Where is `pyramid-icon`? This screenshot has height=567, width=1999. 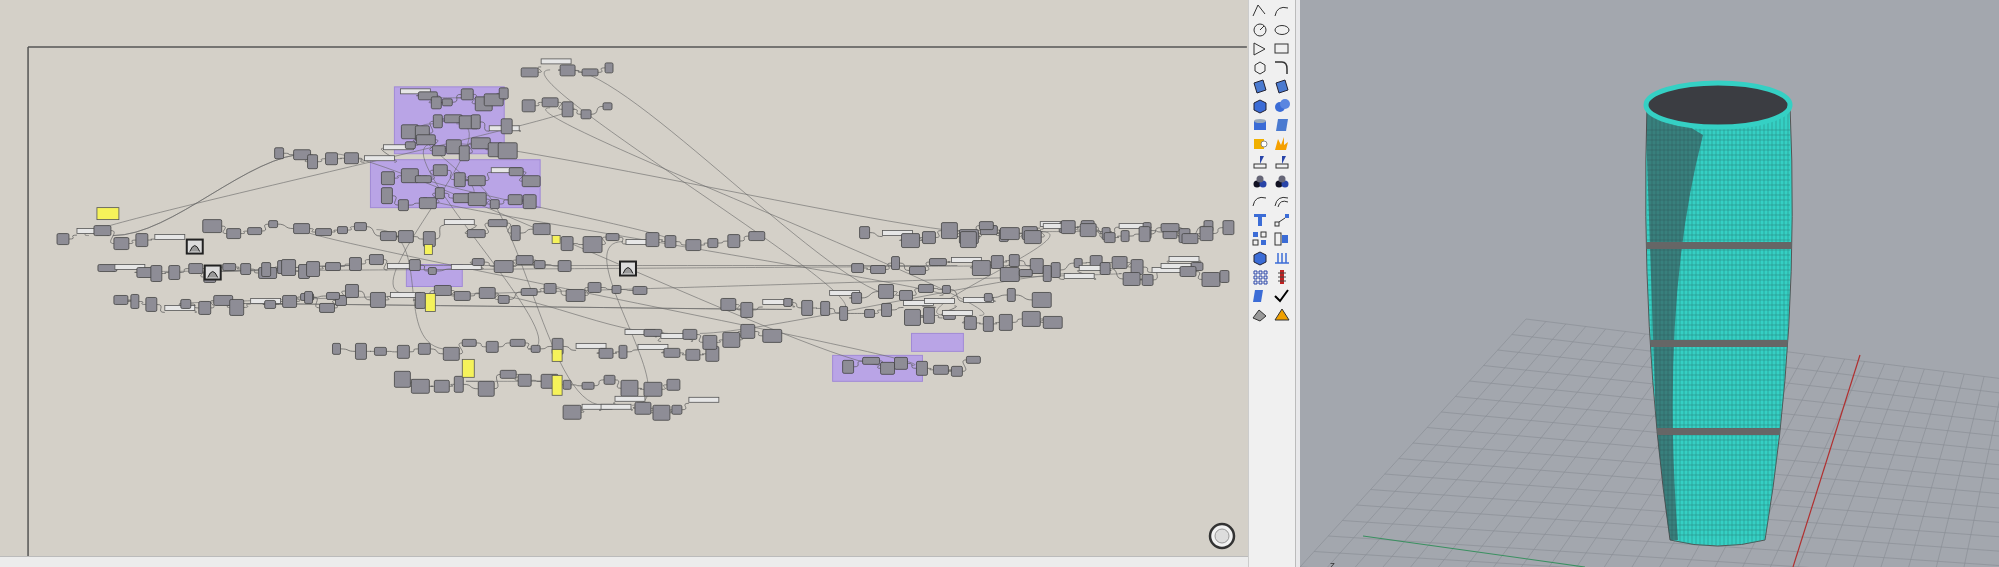 pyramid-icon is located at coordinates (1282, 315).